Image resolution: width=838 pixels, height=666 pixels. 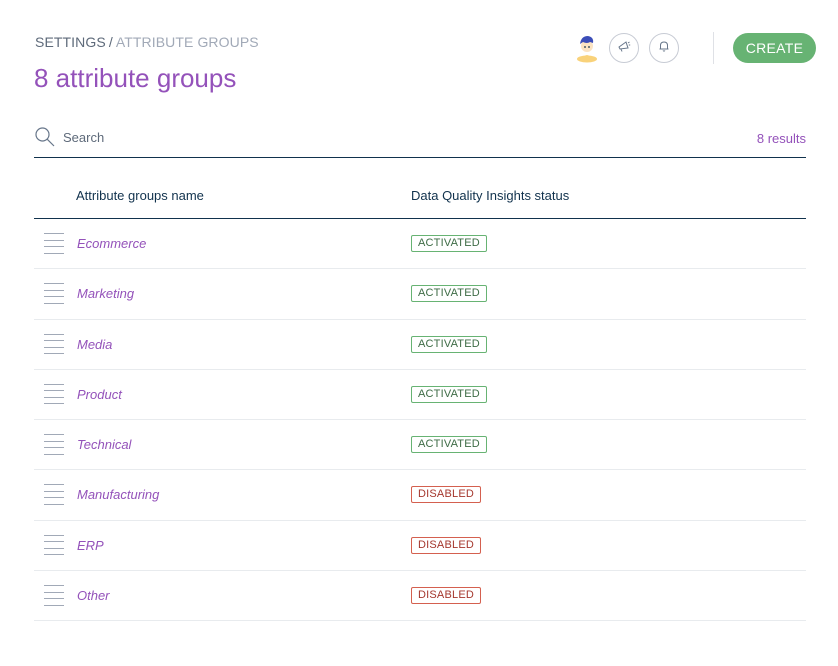 I want to click on header-actions: CREATE, so click(x=695, y=48).